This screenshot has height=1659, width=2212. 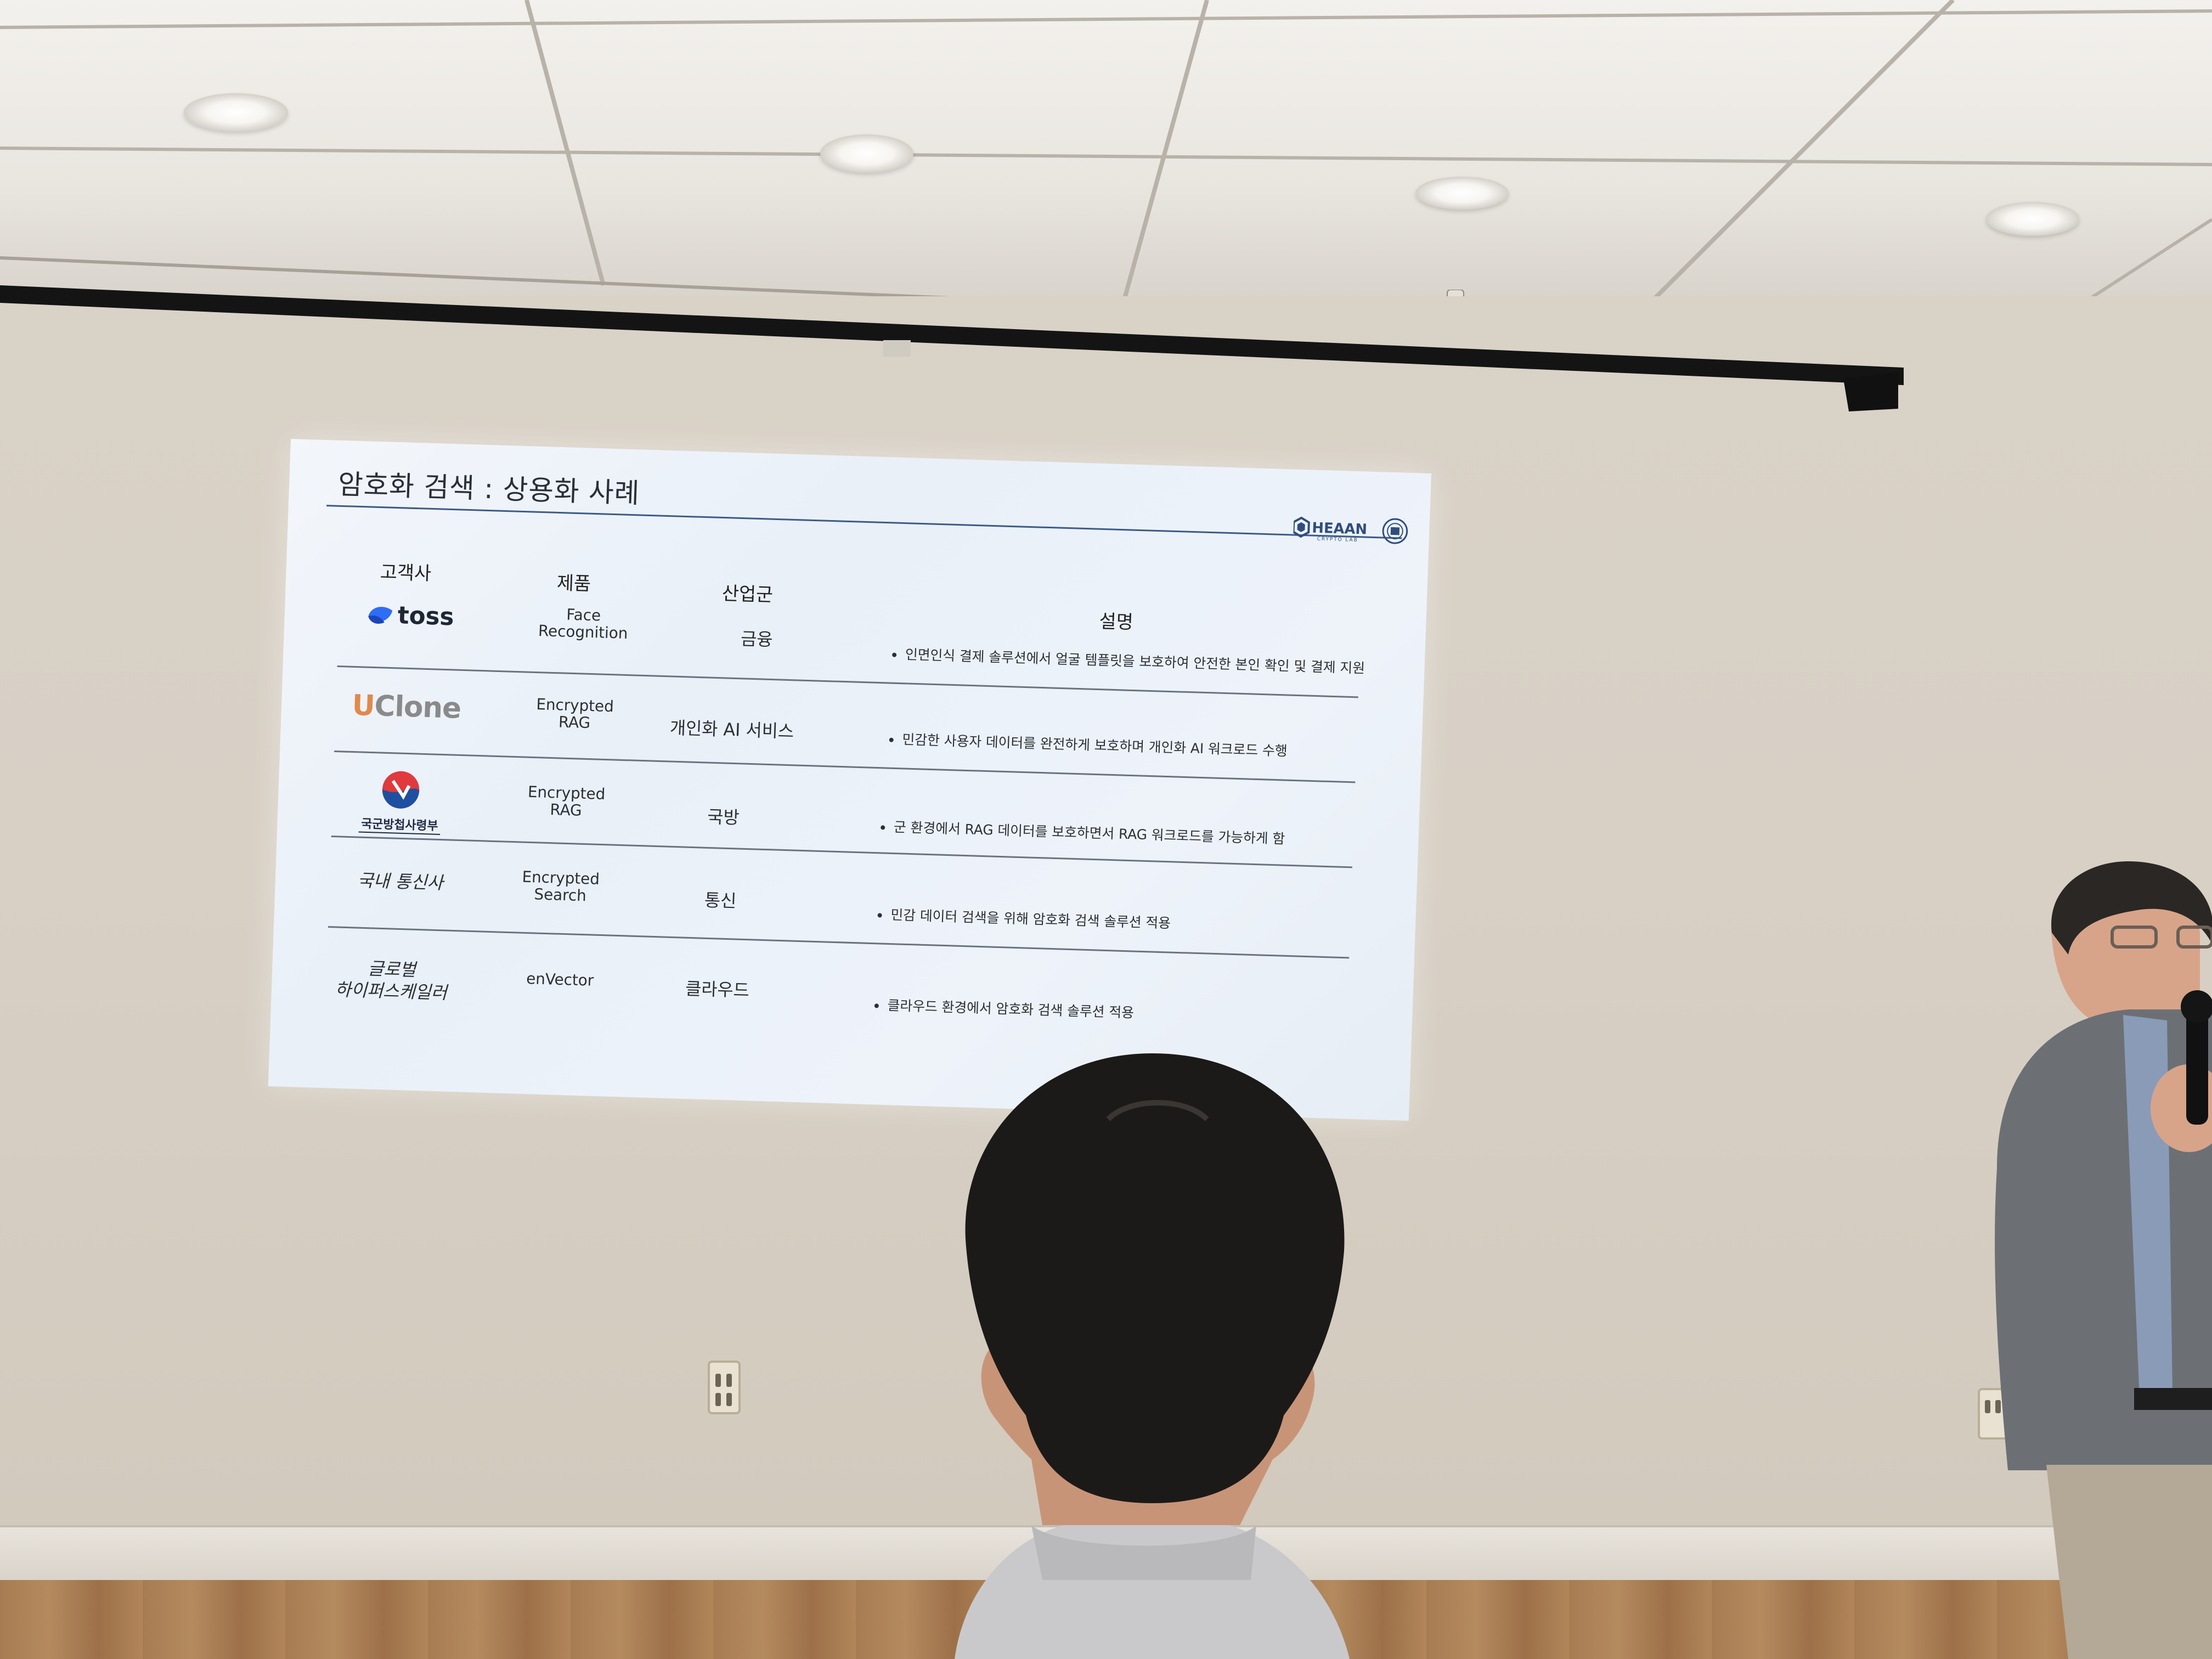 I want to click on wall-outlet-icon, so click(x=725, y=1387).